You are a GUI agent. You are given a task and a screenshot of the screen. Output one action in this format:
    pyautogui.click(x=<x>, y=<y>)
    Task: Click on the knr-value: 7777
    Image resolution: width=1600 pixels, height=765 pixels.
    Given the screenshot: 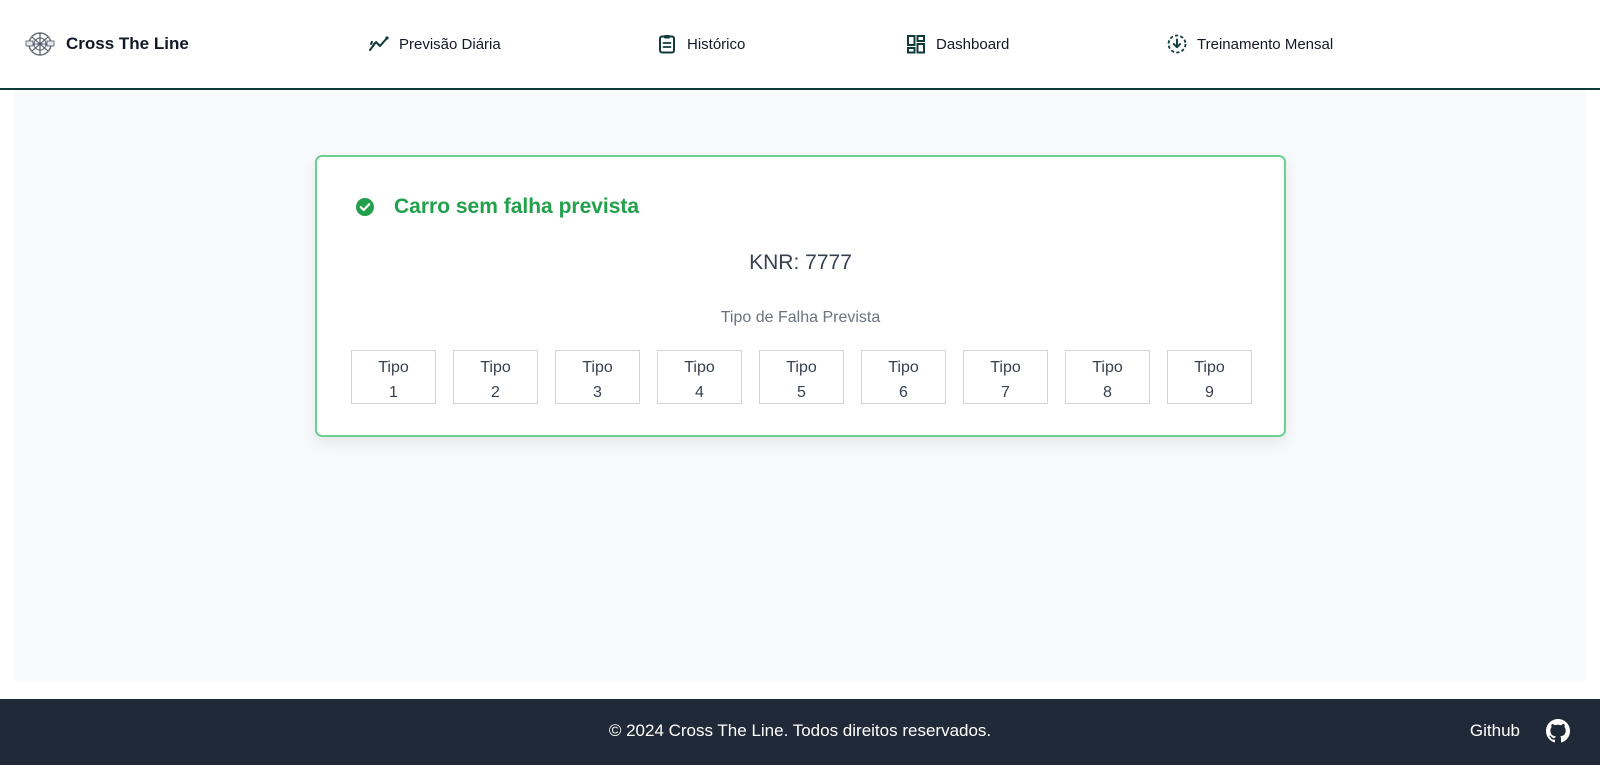 What is the action you would take?
    pyautogui.click(x=828, y=262)
    